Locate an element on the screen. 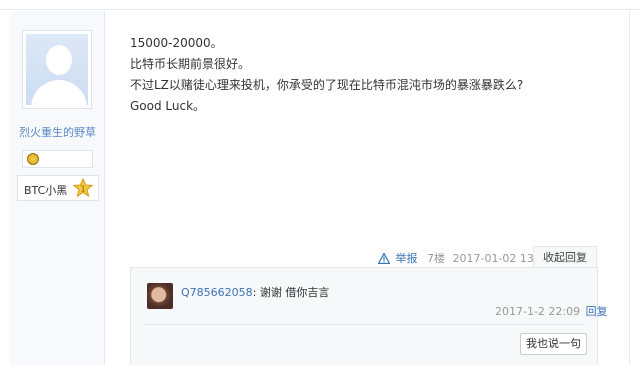 This screenshot has height=365, width=640. medal-icon is located at coordinates (33, 159).